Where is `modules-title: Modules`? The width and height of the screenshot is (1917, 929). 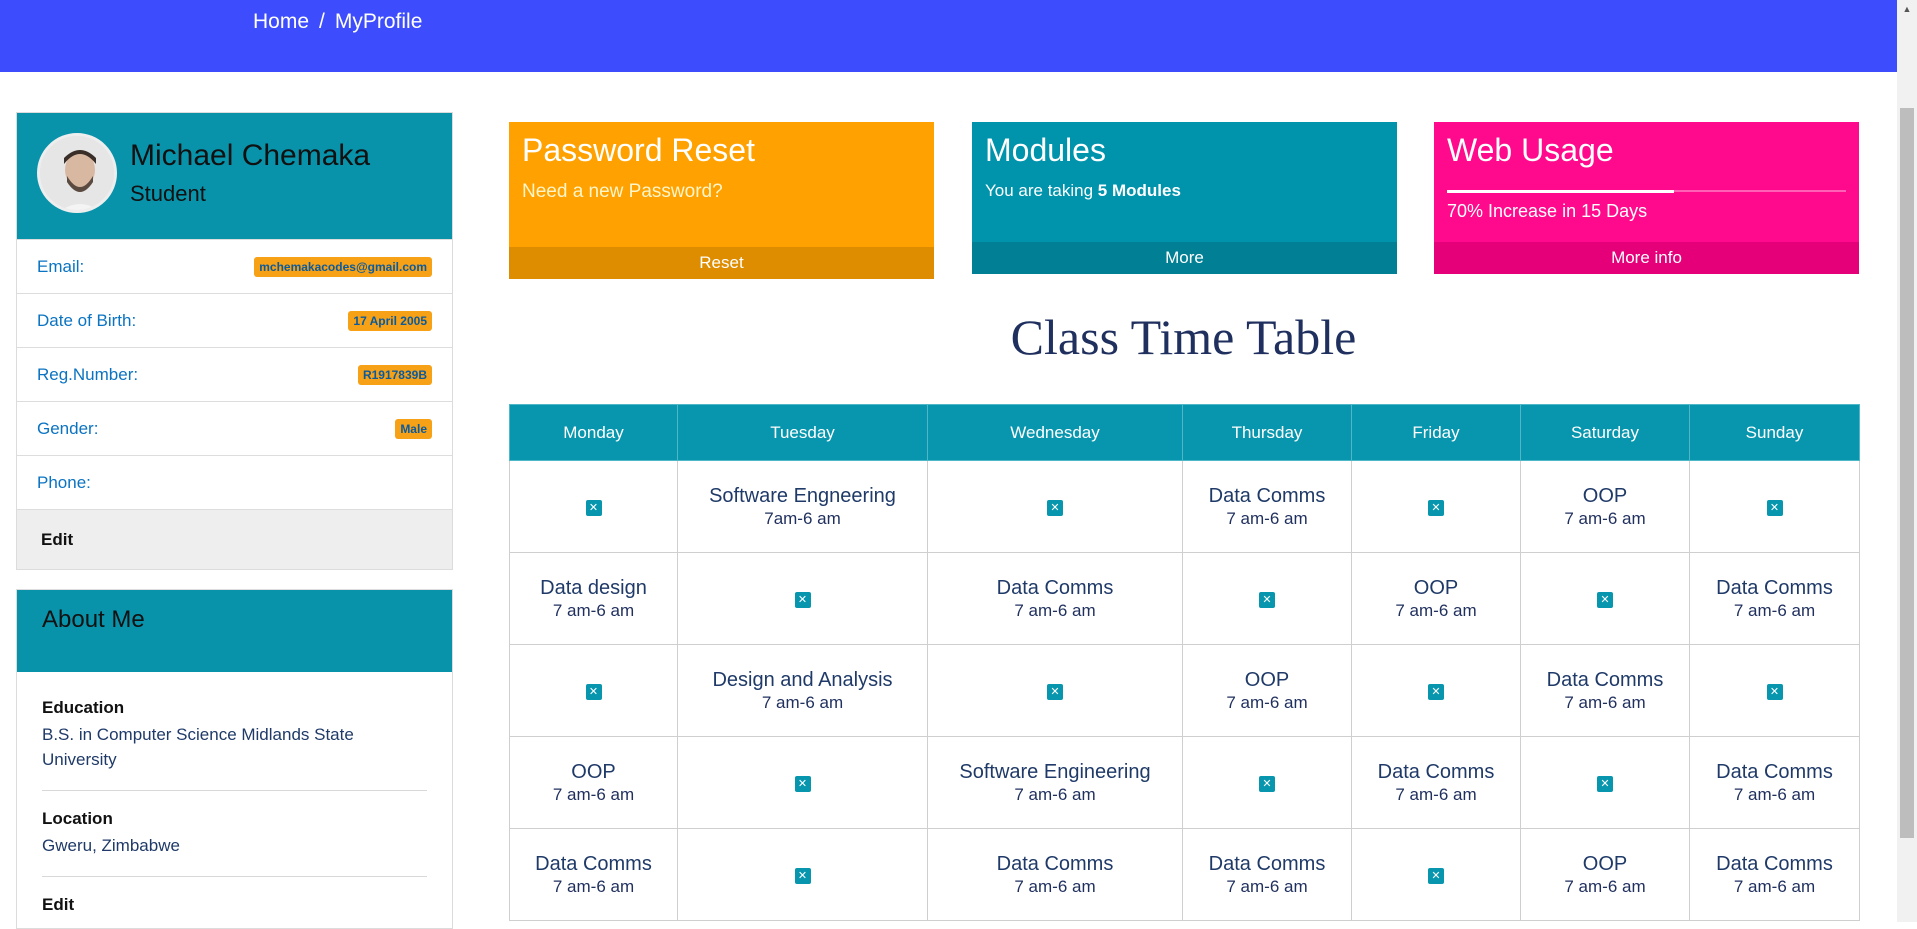
modules-title: Modules is located at coordinates (1045, 150).